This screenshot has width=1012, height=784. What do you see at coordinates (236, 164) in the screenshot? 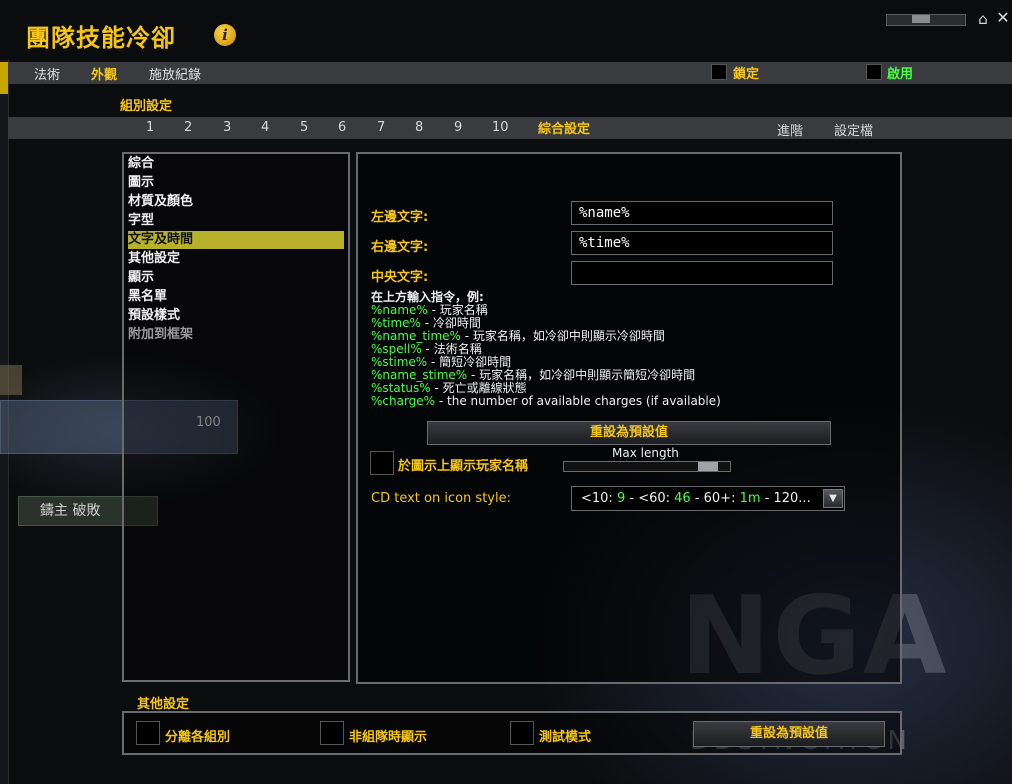
I see `sidebar-item-general: 綜合` at bounding box center [236, 164].